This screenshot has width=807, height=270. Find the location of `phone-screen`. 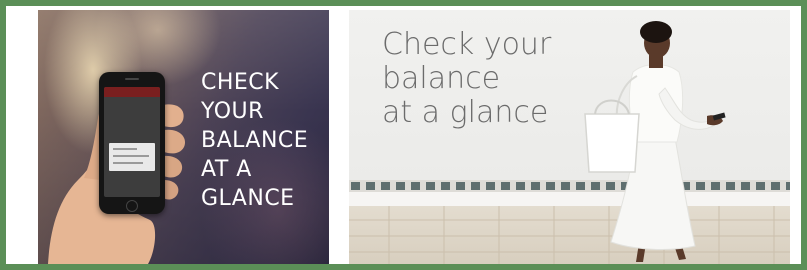

phone-screen is located at coordinates (132, 142).